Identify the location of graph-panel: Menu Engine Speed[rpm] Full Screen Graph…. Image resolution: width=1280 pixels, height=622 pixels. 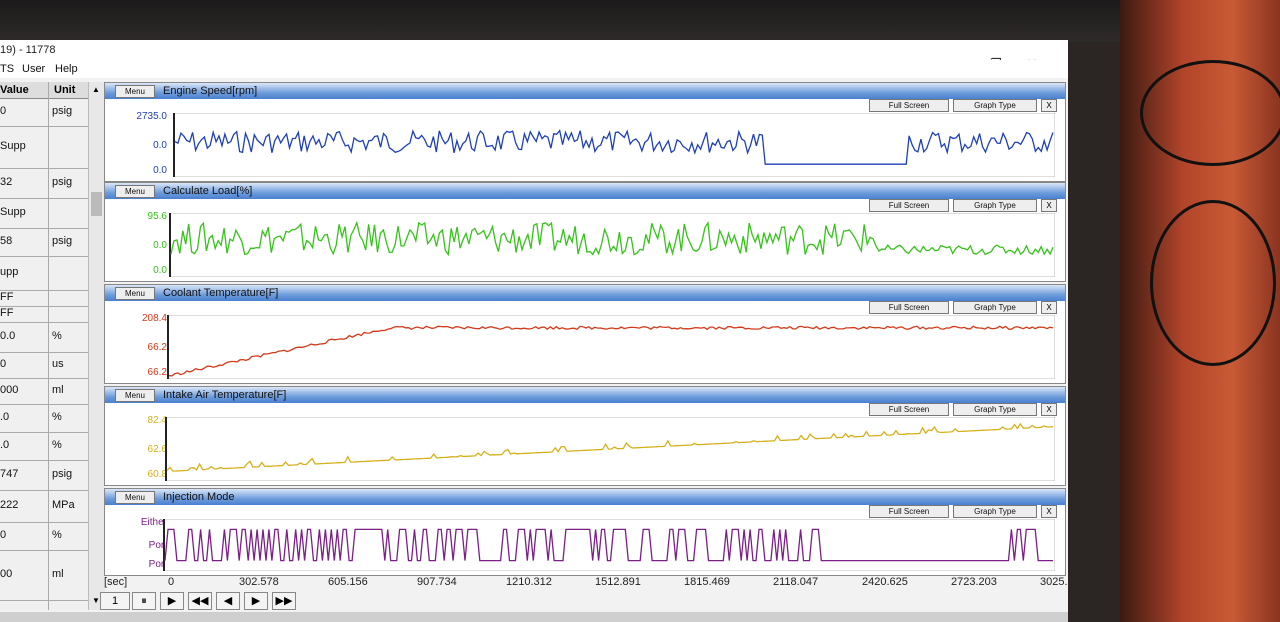
(585, 132).